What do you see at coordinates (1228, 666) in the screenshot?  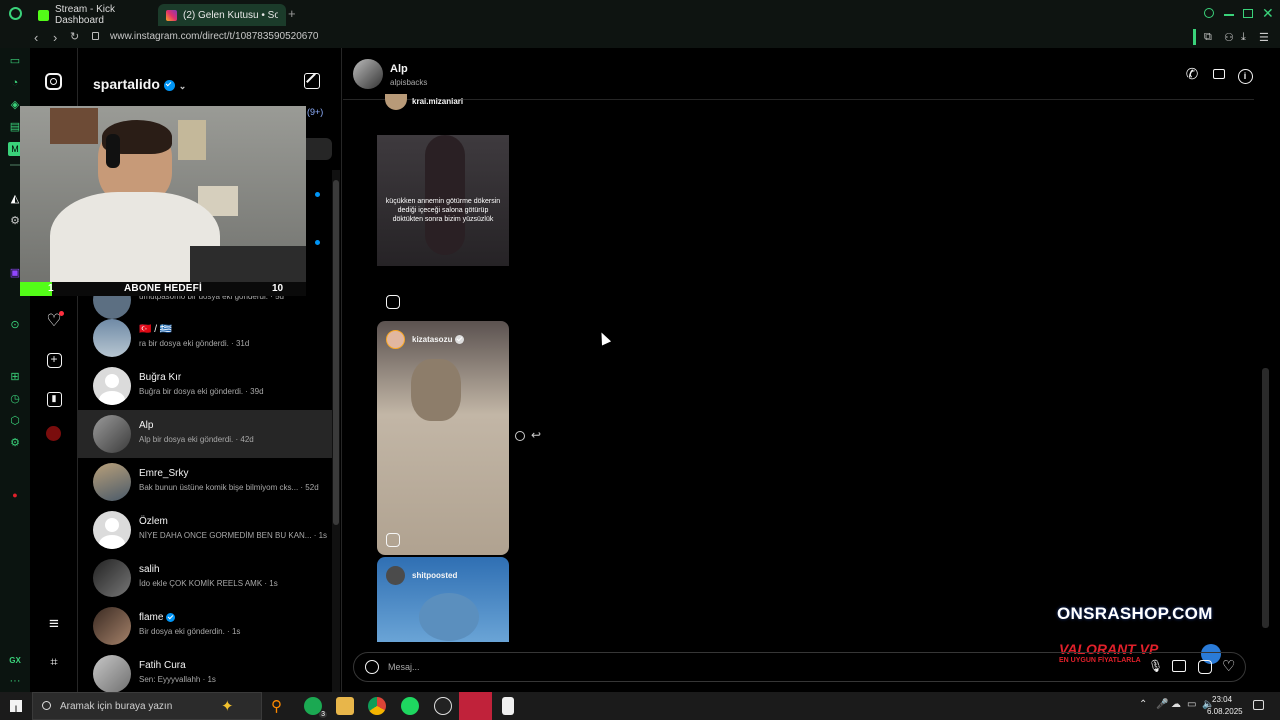 I see `like-heart-icon: ♡` at bounding box center [1228, 666].